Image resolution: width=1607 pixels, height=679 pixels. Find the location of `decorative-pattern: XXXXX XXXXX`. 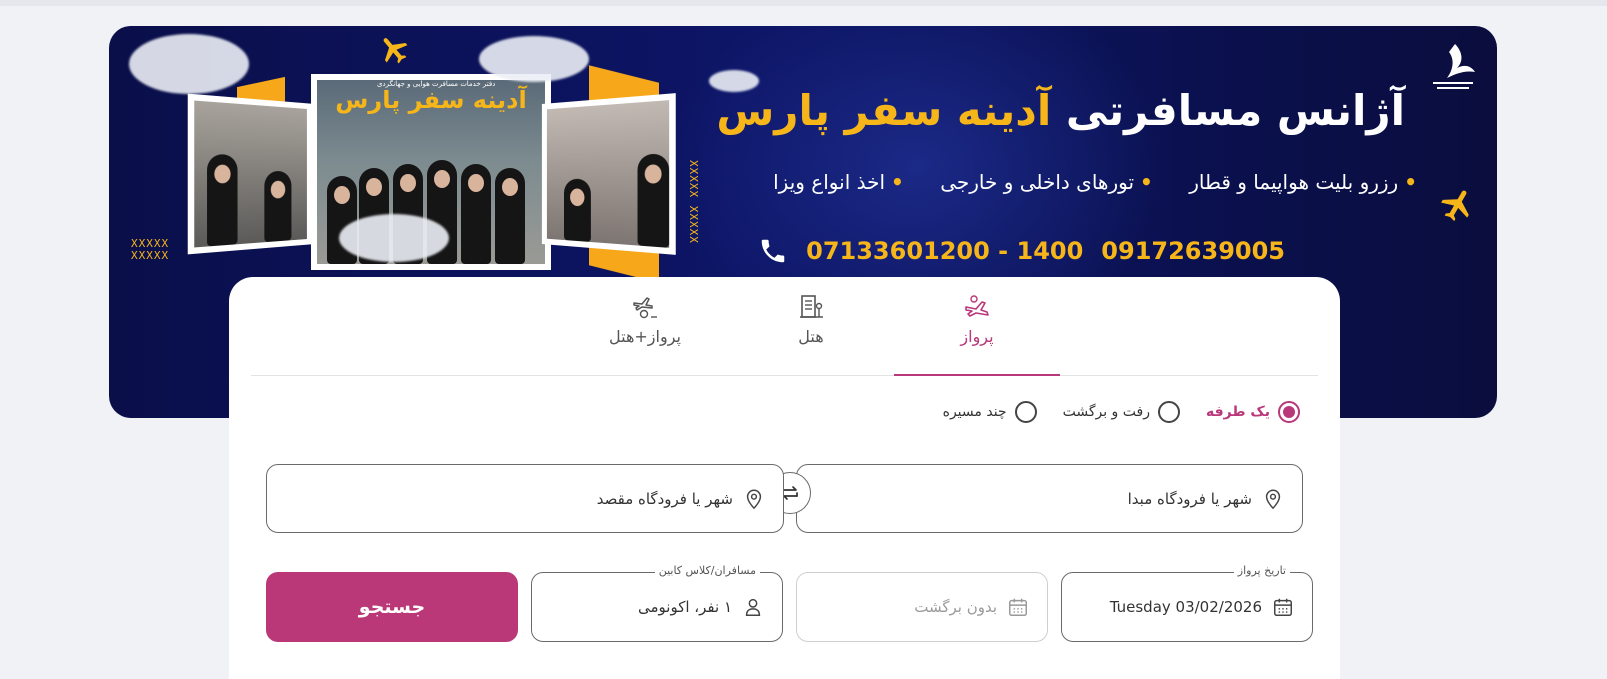

decorative-pattern: XXXXX XXXXX is located at coordinates (150, 250).